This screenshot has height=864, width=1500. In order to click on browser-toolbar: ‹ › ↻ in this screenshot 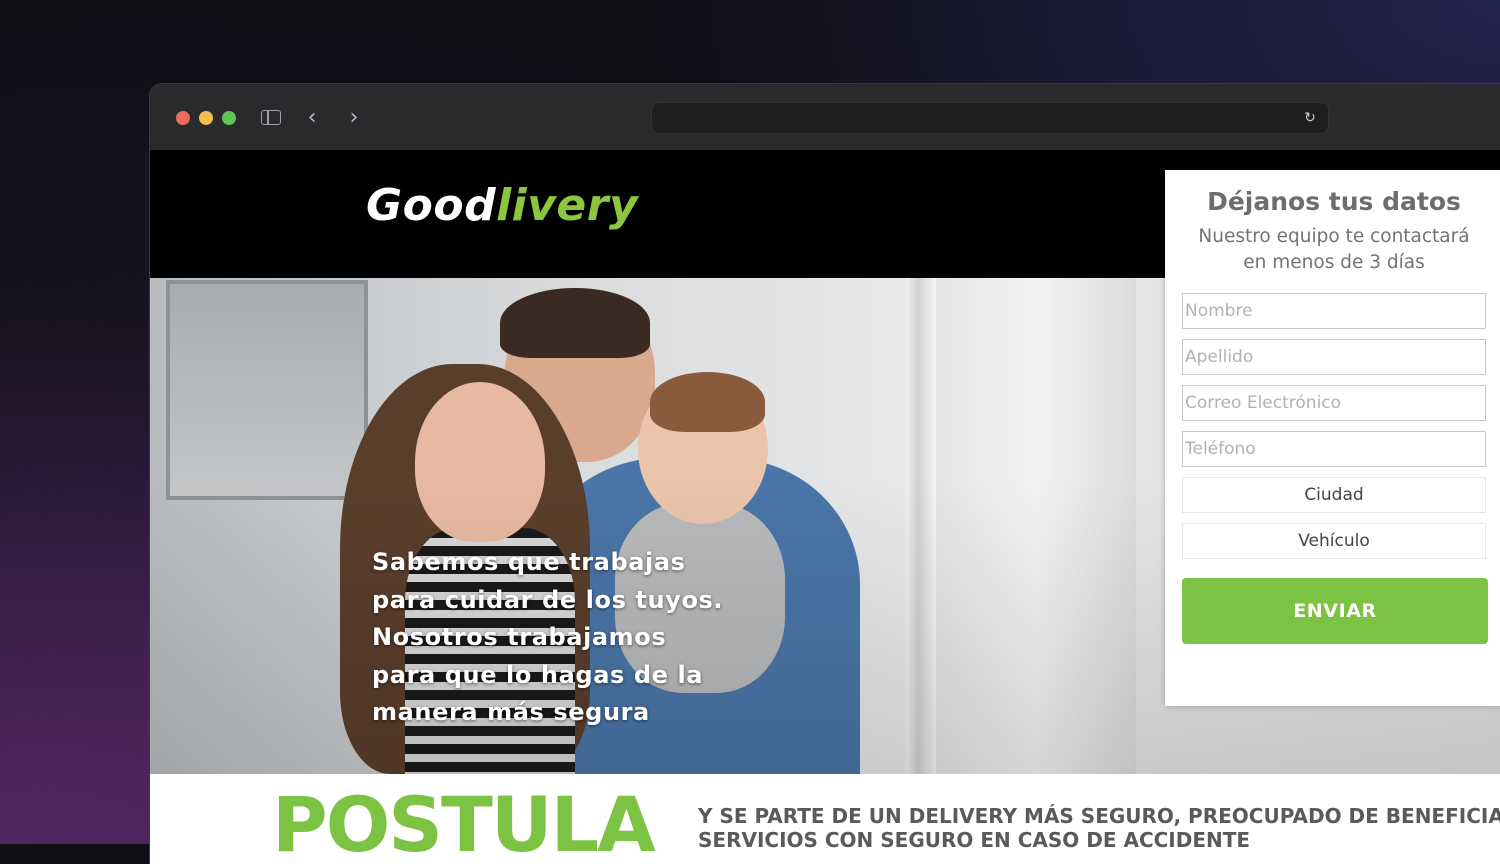, I will do `click(825, 117)`.